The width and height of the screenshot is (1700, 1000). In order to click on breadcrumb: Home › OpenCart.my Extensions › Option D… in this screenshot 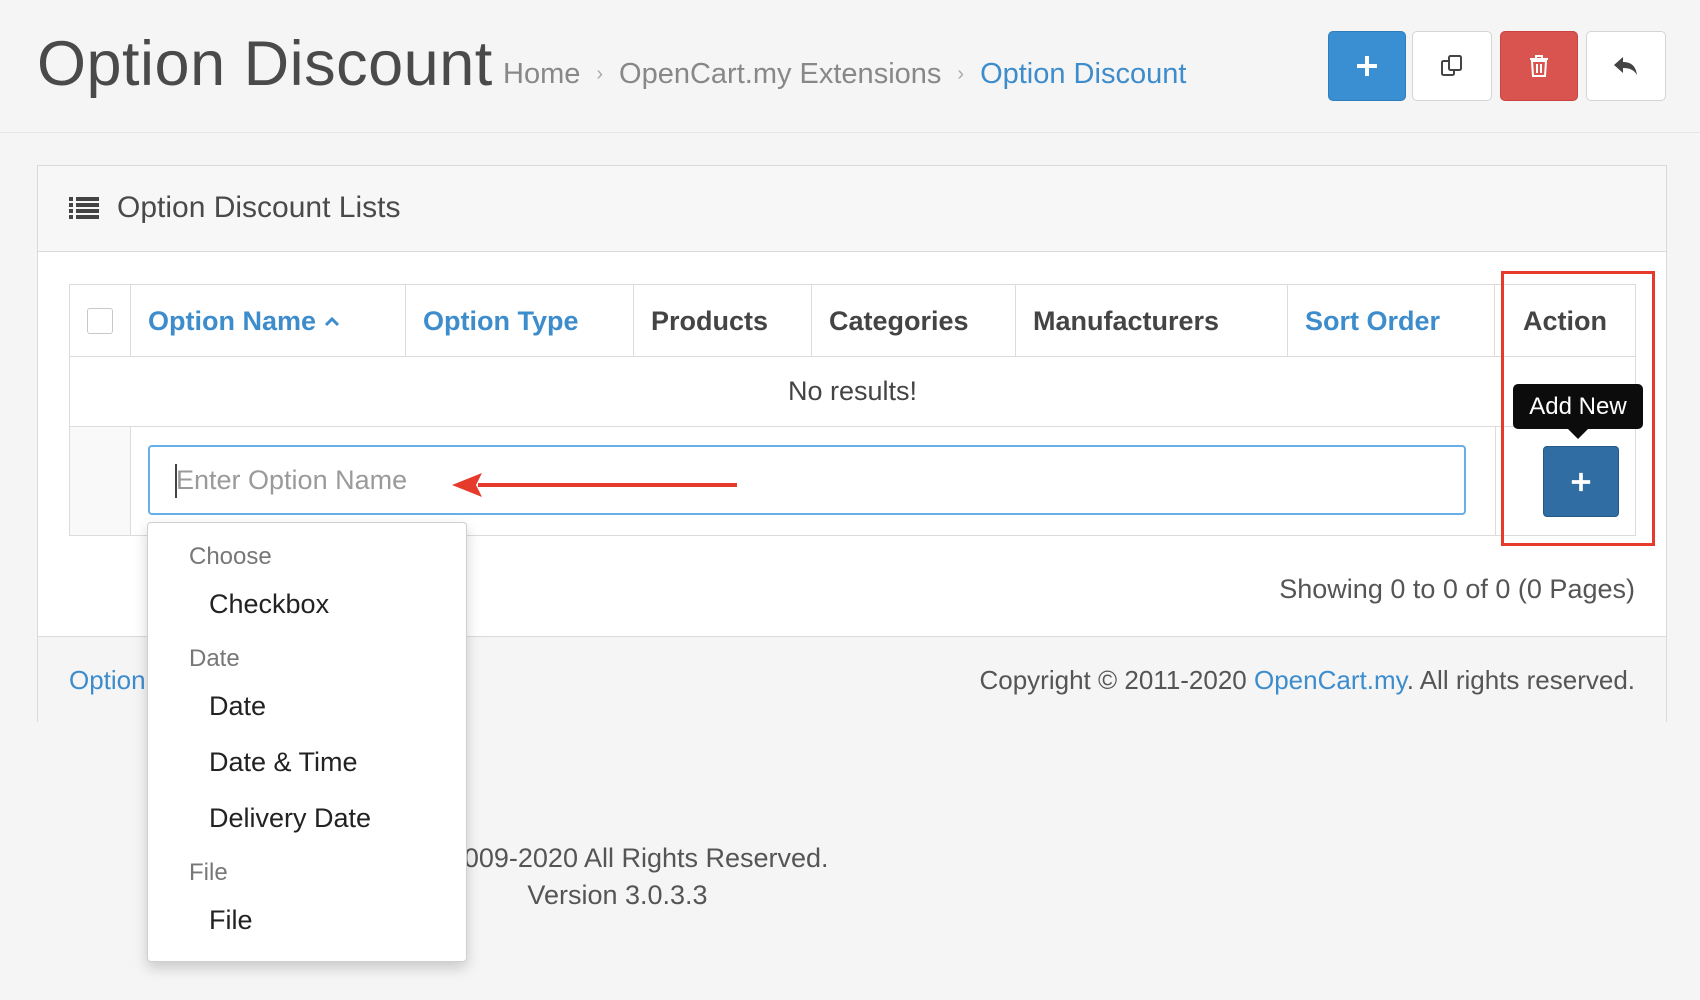, I will do `click(844, 74)`.